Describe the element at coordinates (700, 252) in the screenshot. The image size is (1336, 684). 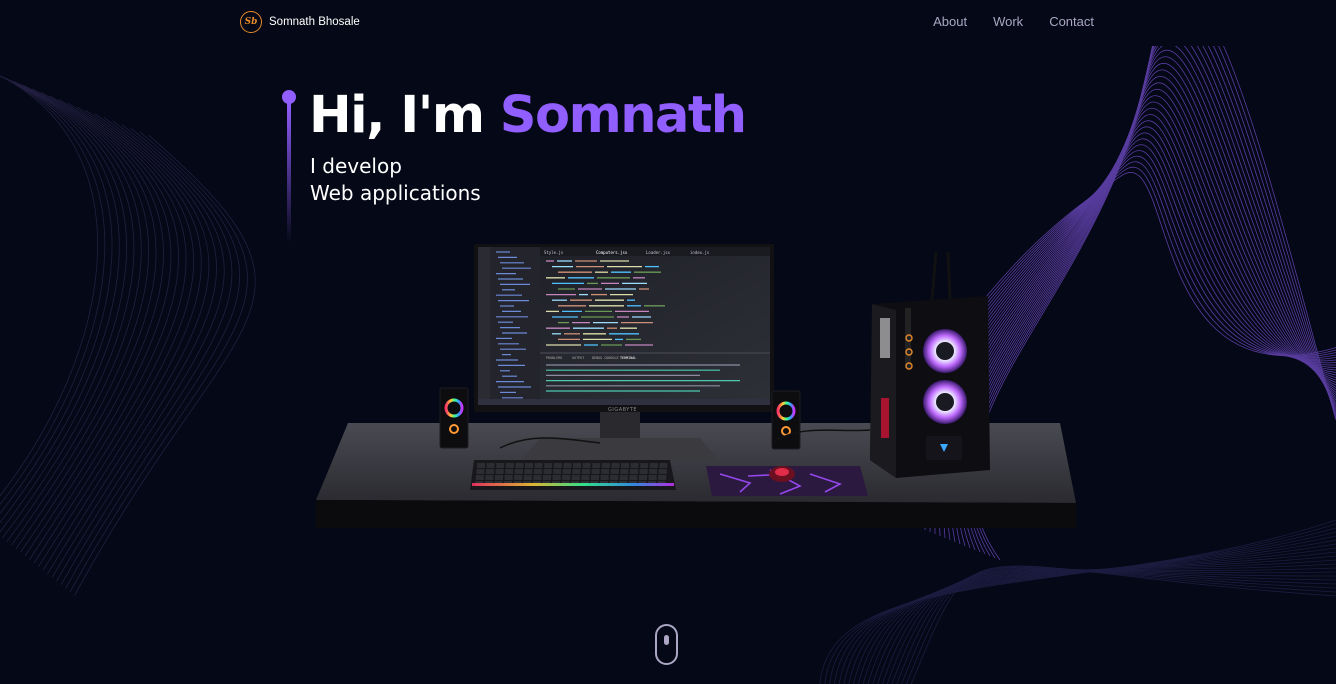
I see `editor-tab-3: index.js` at that location.